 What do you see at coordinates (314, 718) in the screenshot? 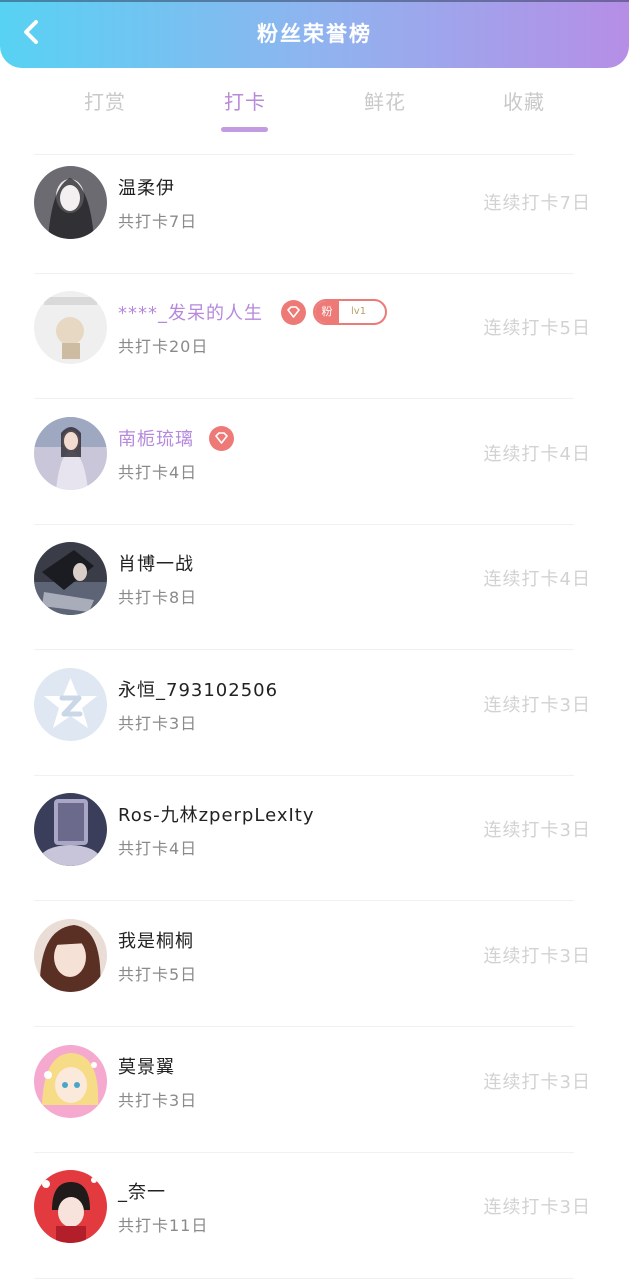
I see `list-item: 永恒_793102506 共打卡3日 连续打卡3日` at bounding box center [314, 718].